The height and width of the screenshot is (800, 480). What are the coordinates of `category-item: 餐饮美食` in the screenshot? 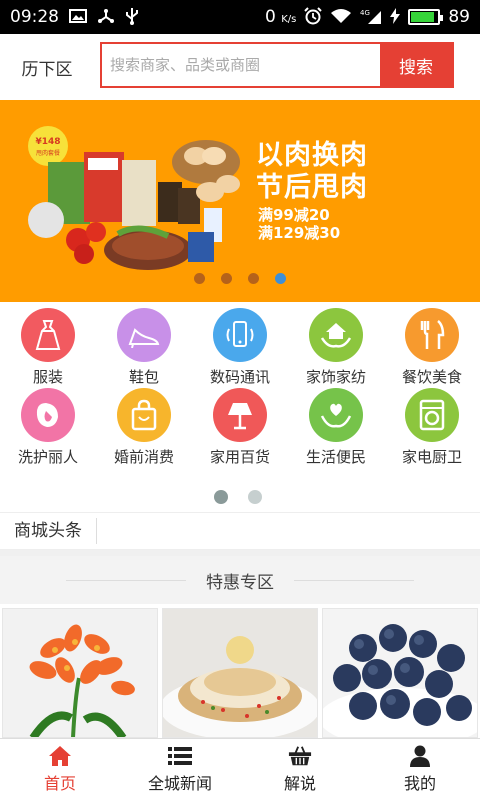 It's located at (432, 347).